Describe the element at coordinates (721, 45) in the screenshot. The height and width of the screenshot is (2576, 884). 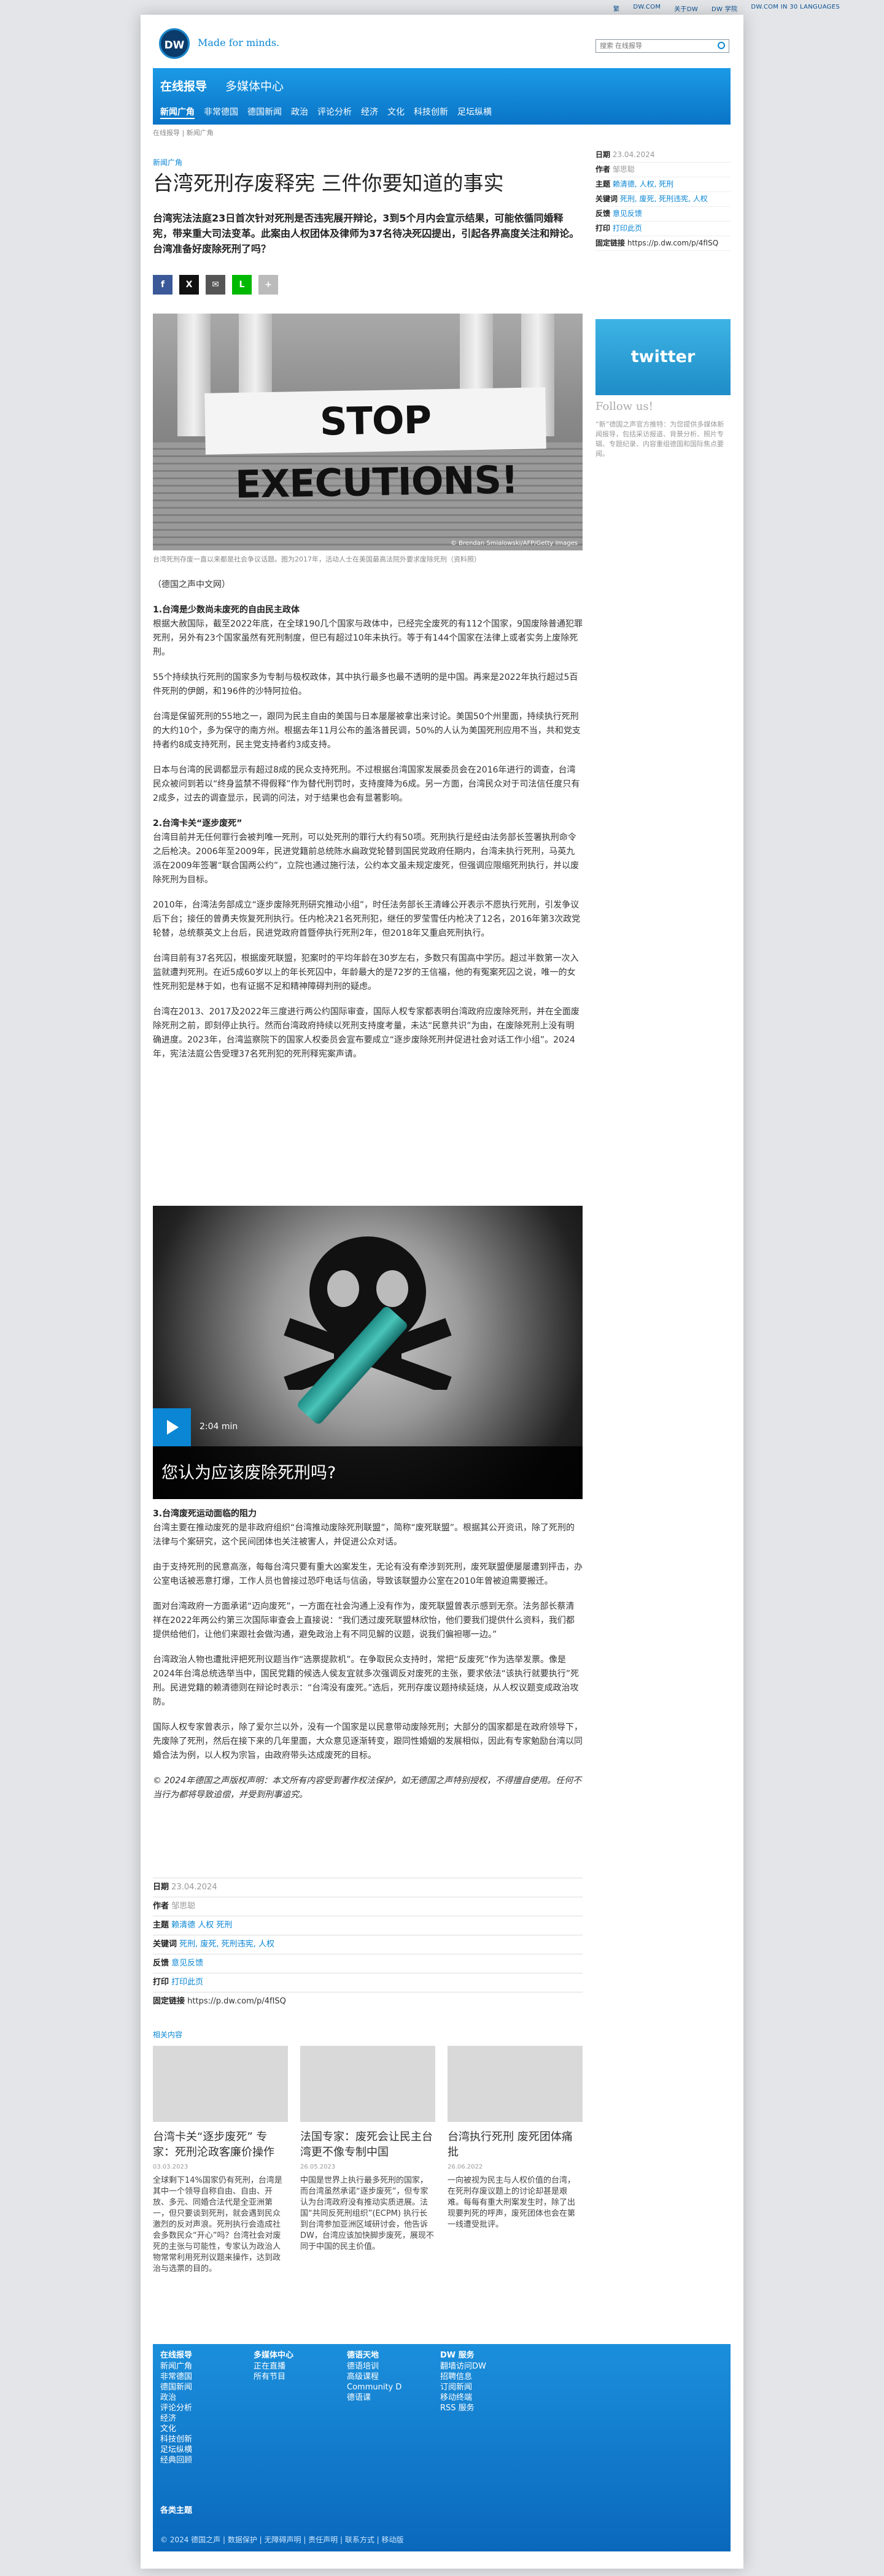
I see `search-icon` at that location.